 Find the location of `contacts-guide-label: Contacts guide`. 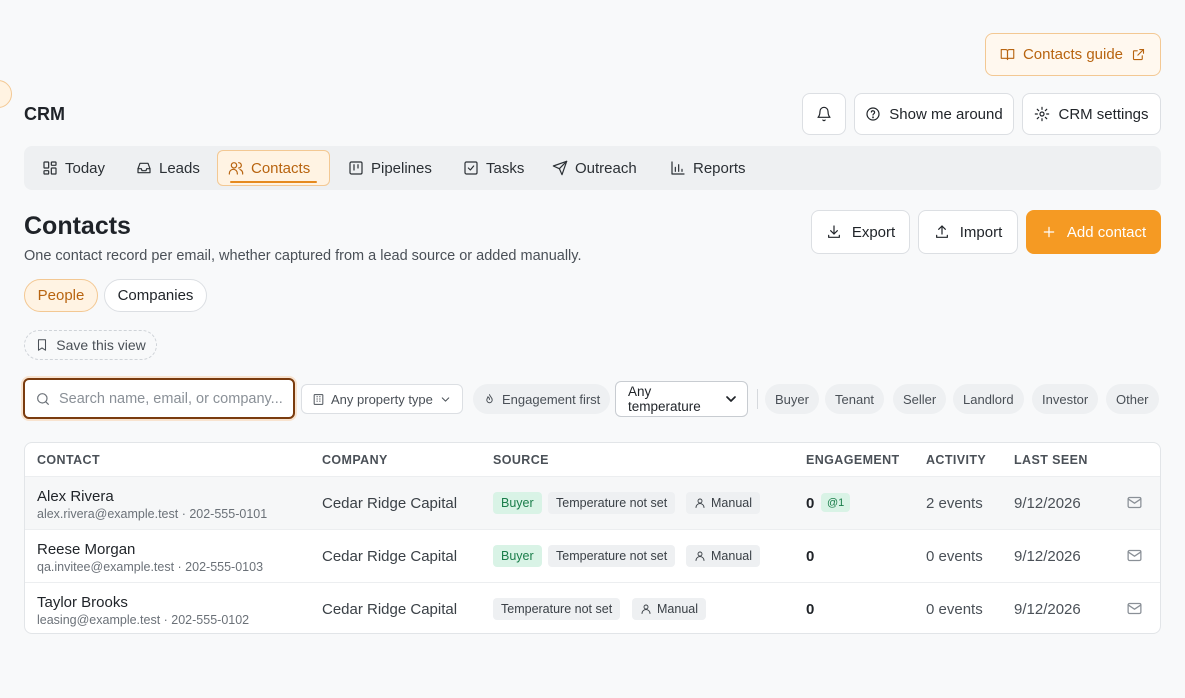

contacts-guide-label: Contacts guide is located at coordinates (1073, 54).